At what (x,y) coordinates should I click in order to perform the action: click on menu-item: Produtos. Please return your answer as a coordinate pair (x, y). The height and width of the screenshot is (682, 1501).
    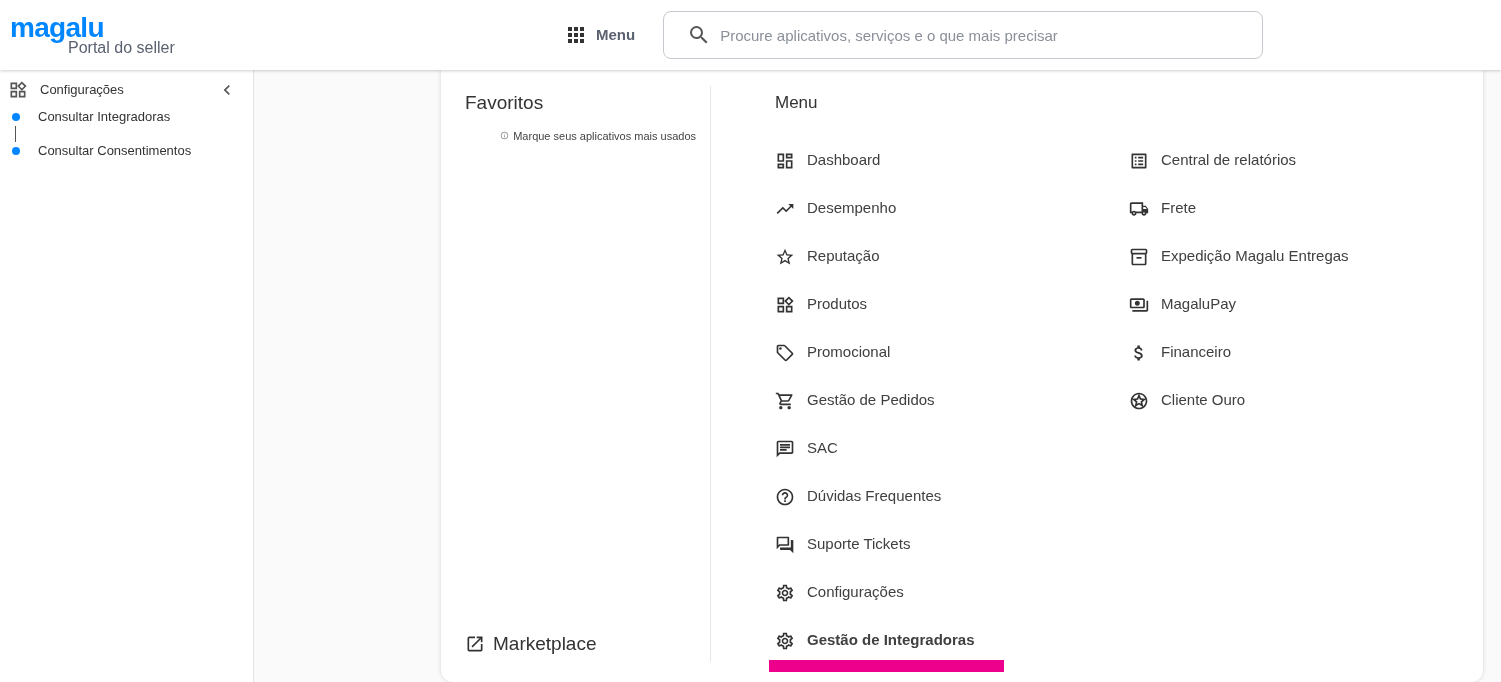
    Looking at the image, I should click on (821, 304).